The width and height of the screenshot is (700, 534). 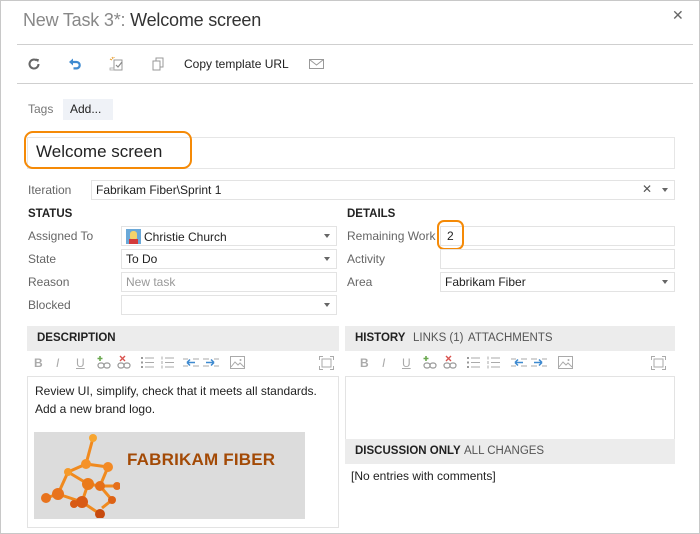 I want to click on description-rte-toolbar: B I U, so click(x=183, y=363).